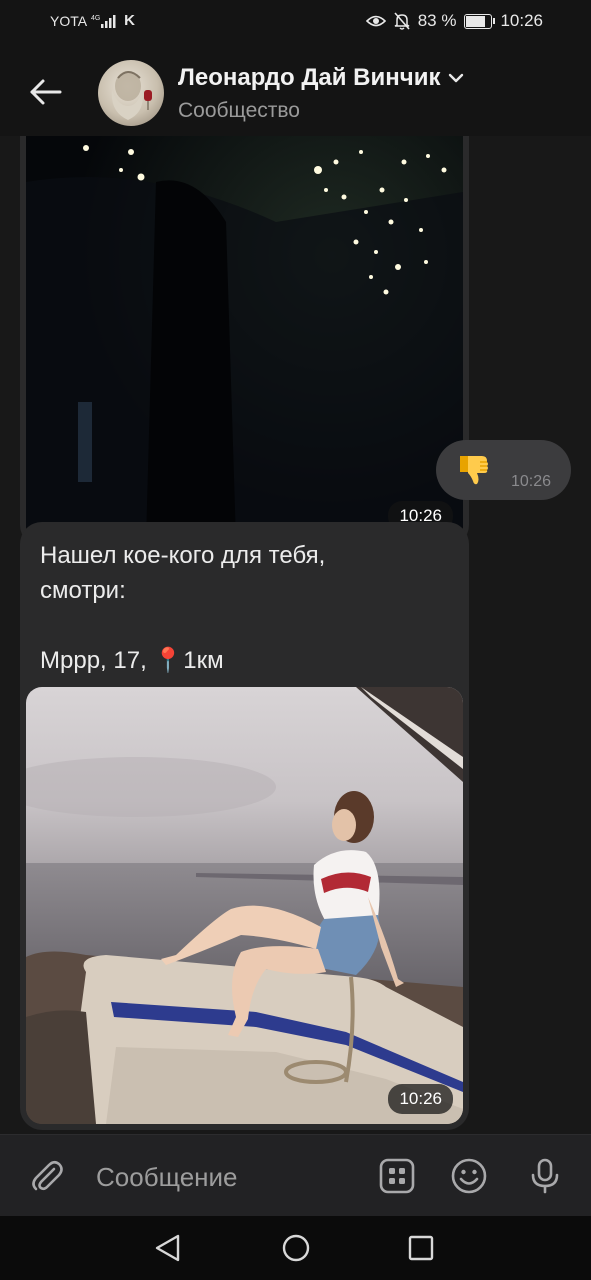  What do you see at coordinates (402, 21) in the screenshot?
I see `mute-bell-icon` at bounding box center [402, 21].